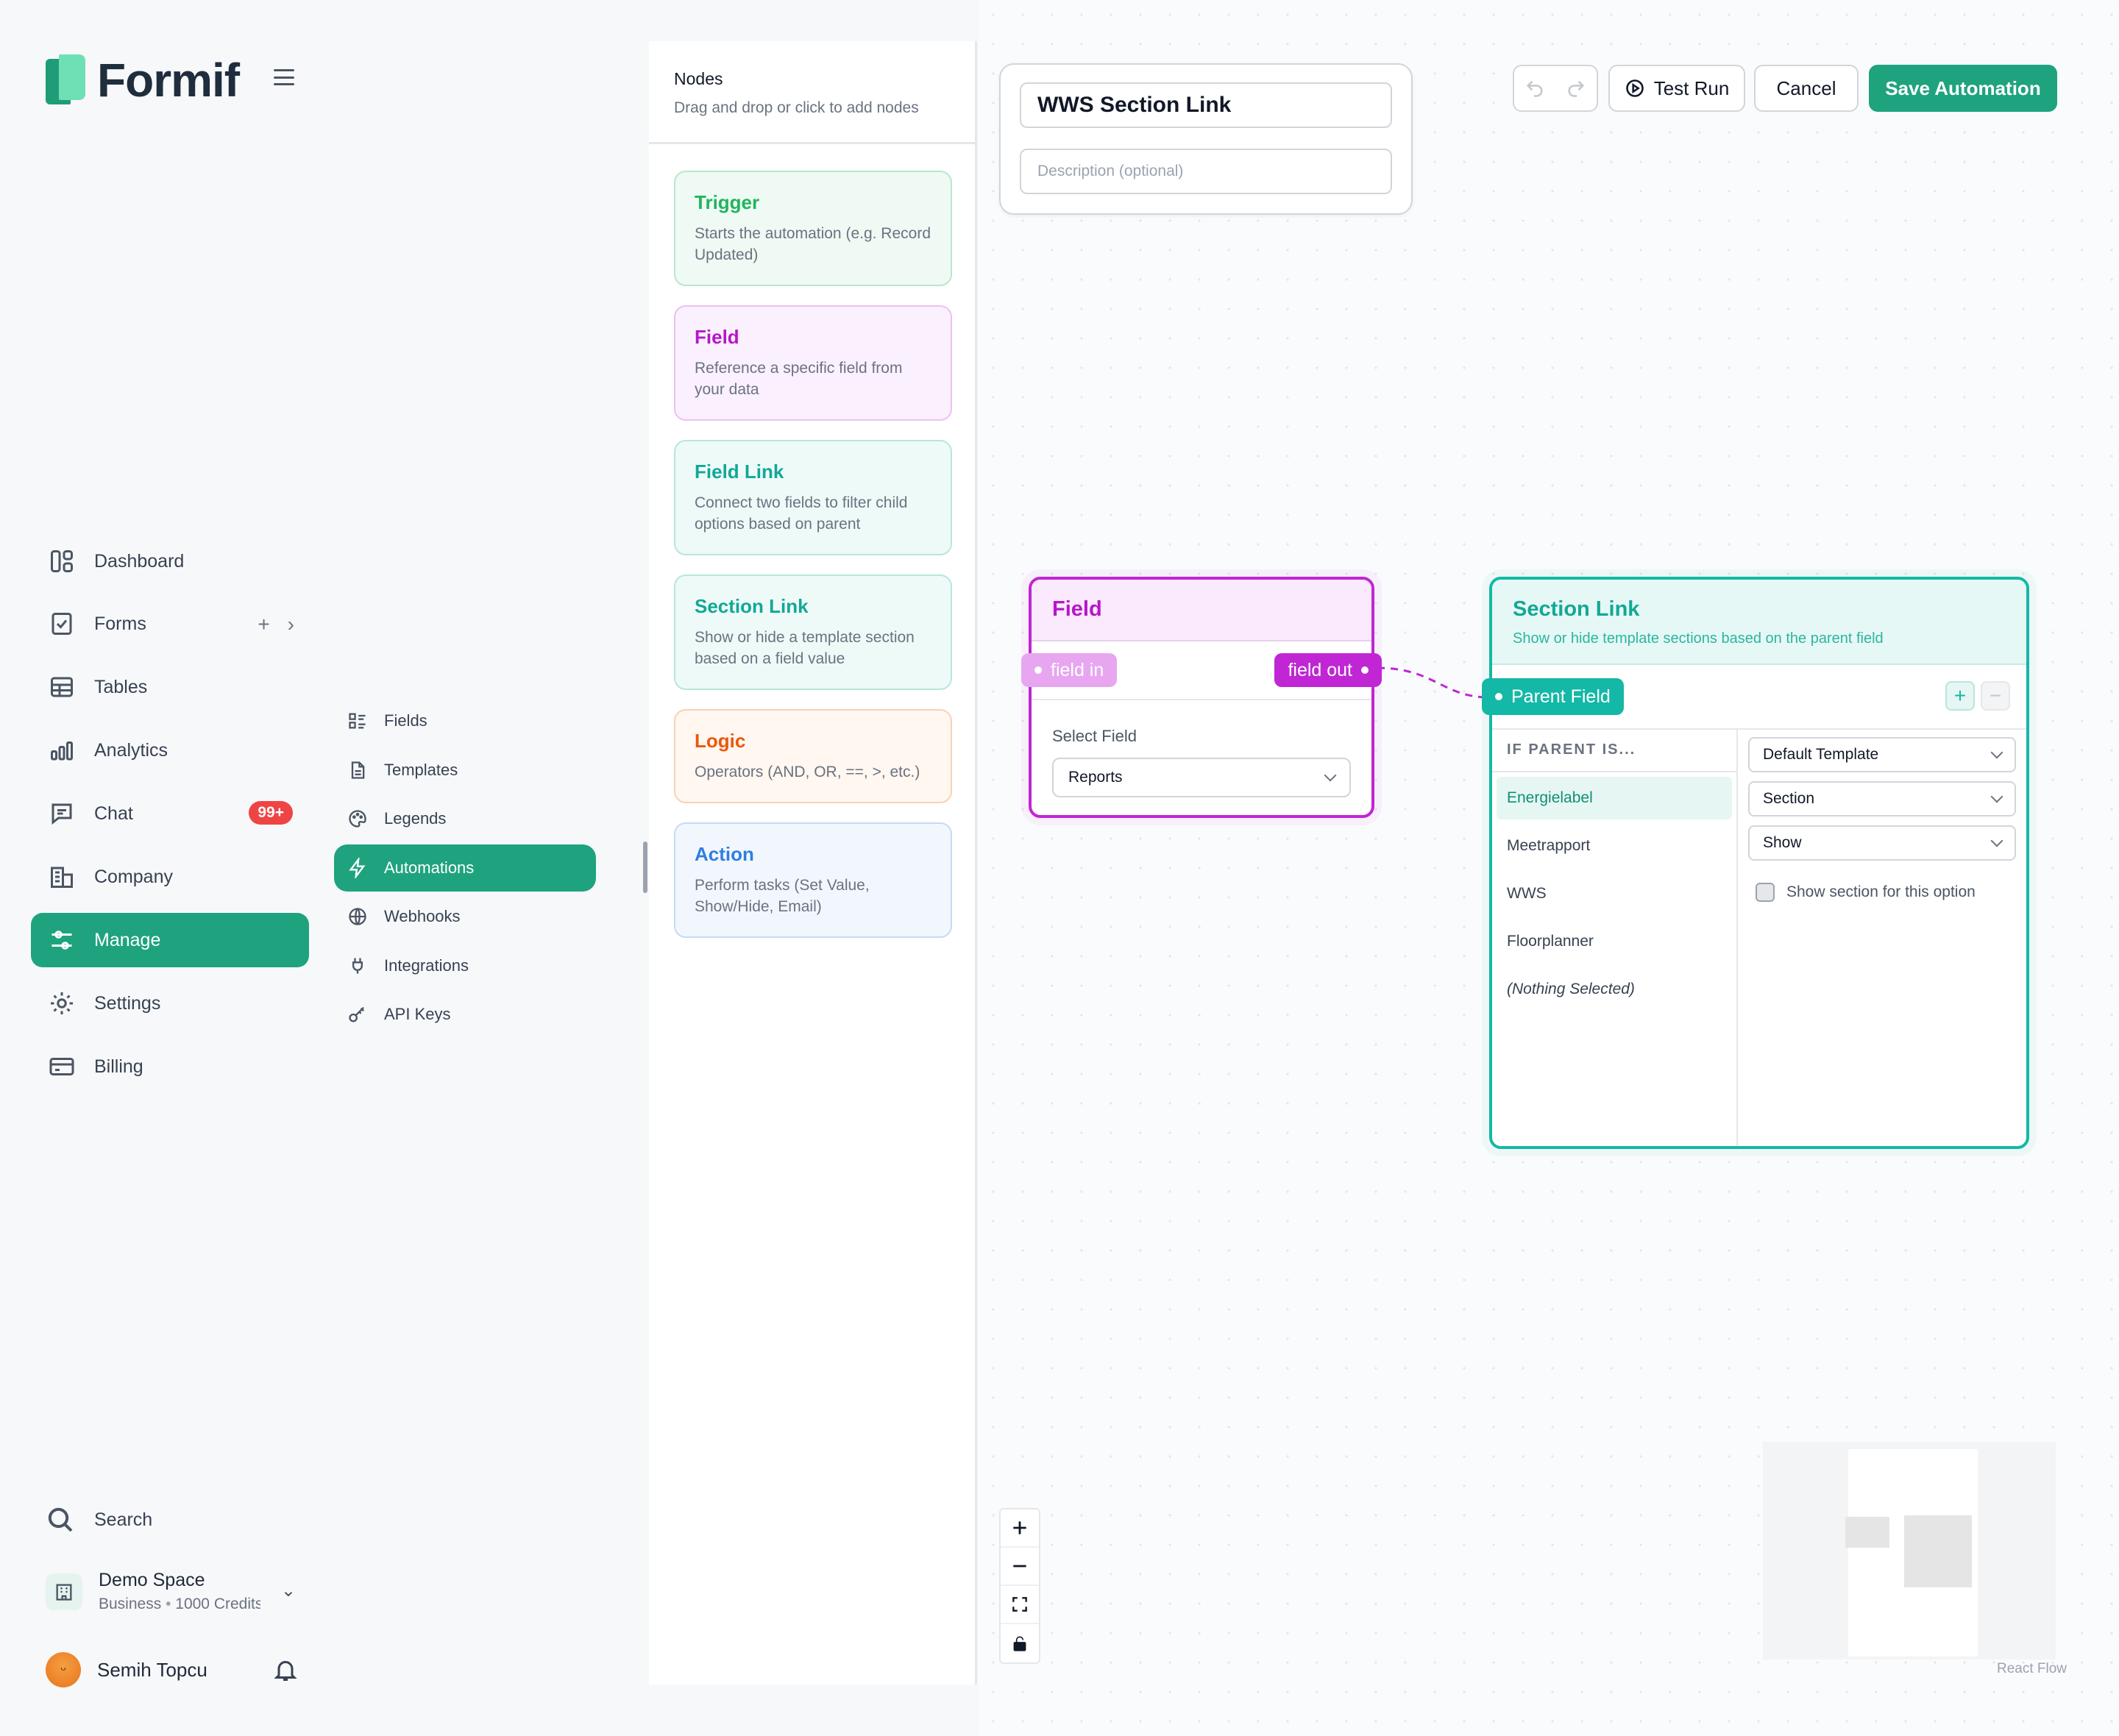 The width and height of the screenshot is (2119, 1736). I want to click on lock-icon, so click(1019, 1643).